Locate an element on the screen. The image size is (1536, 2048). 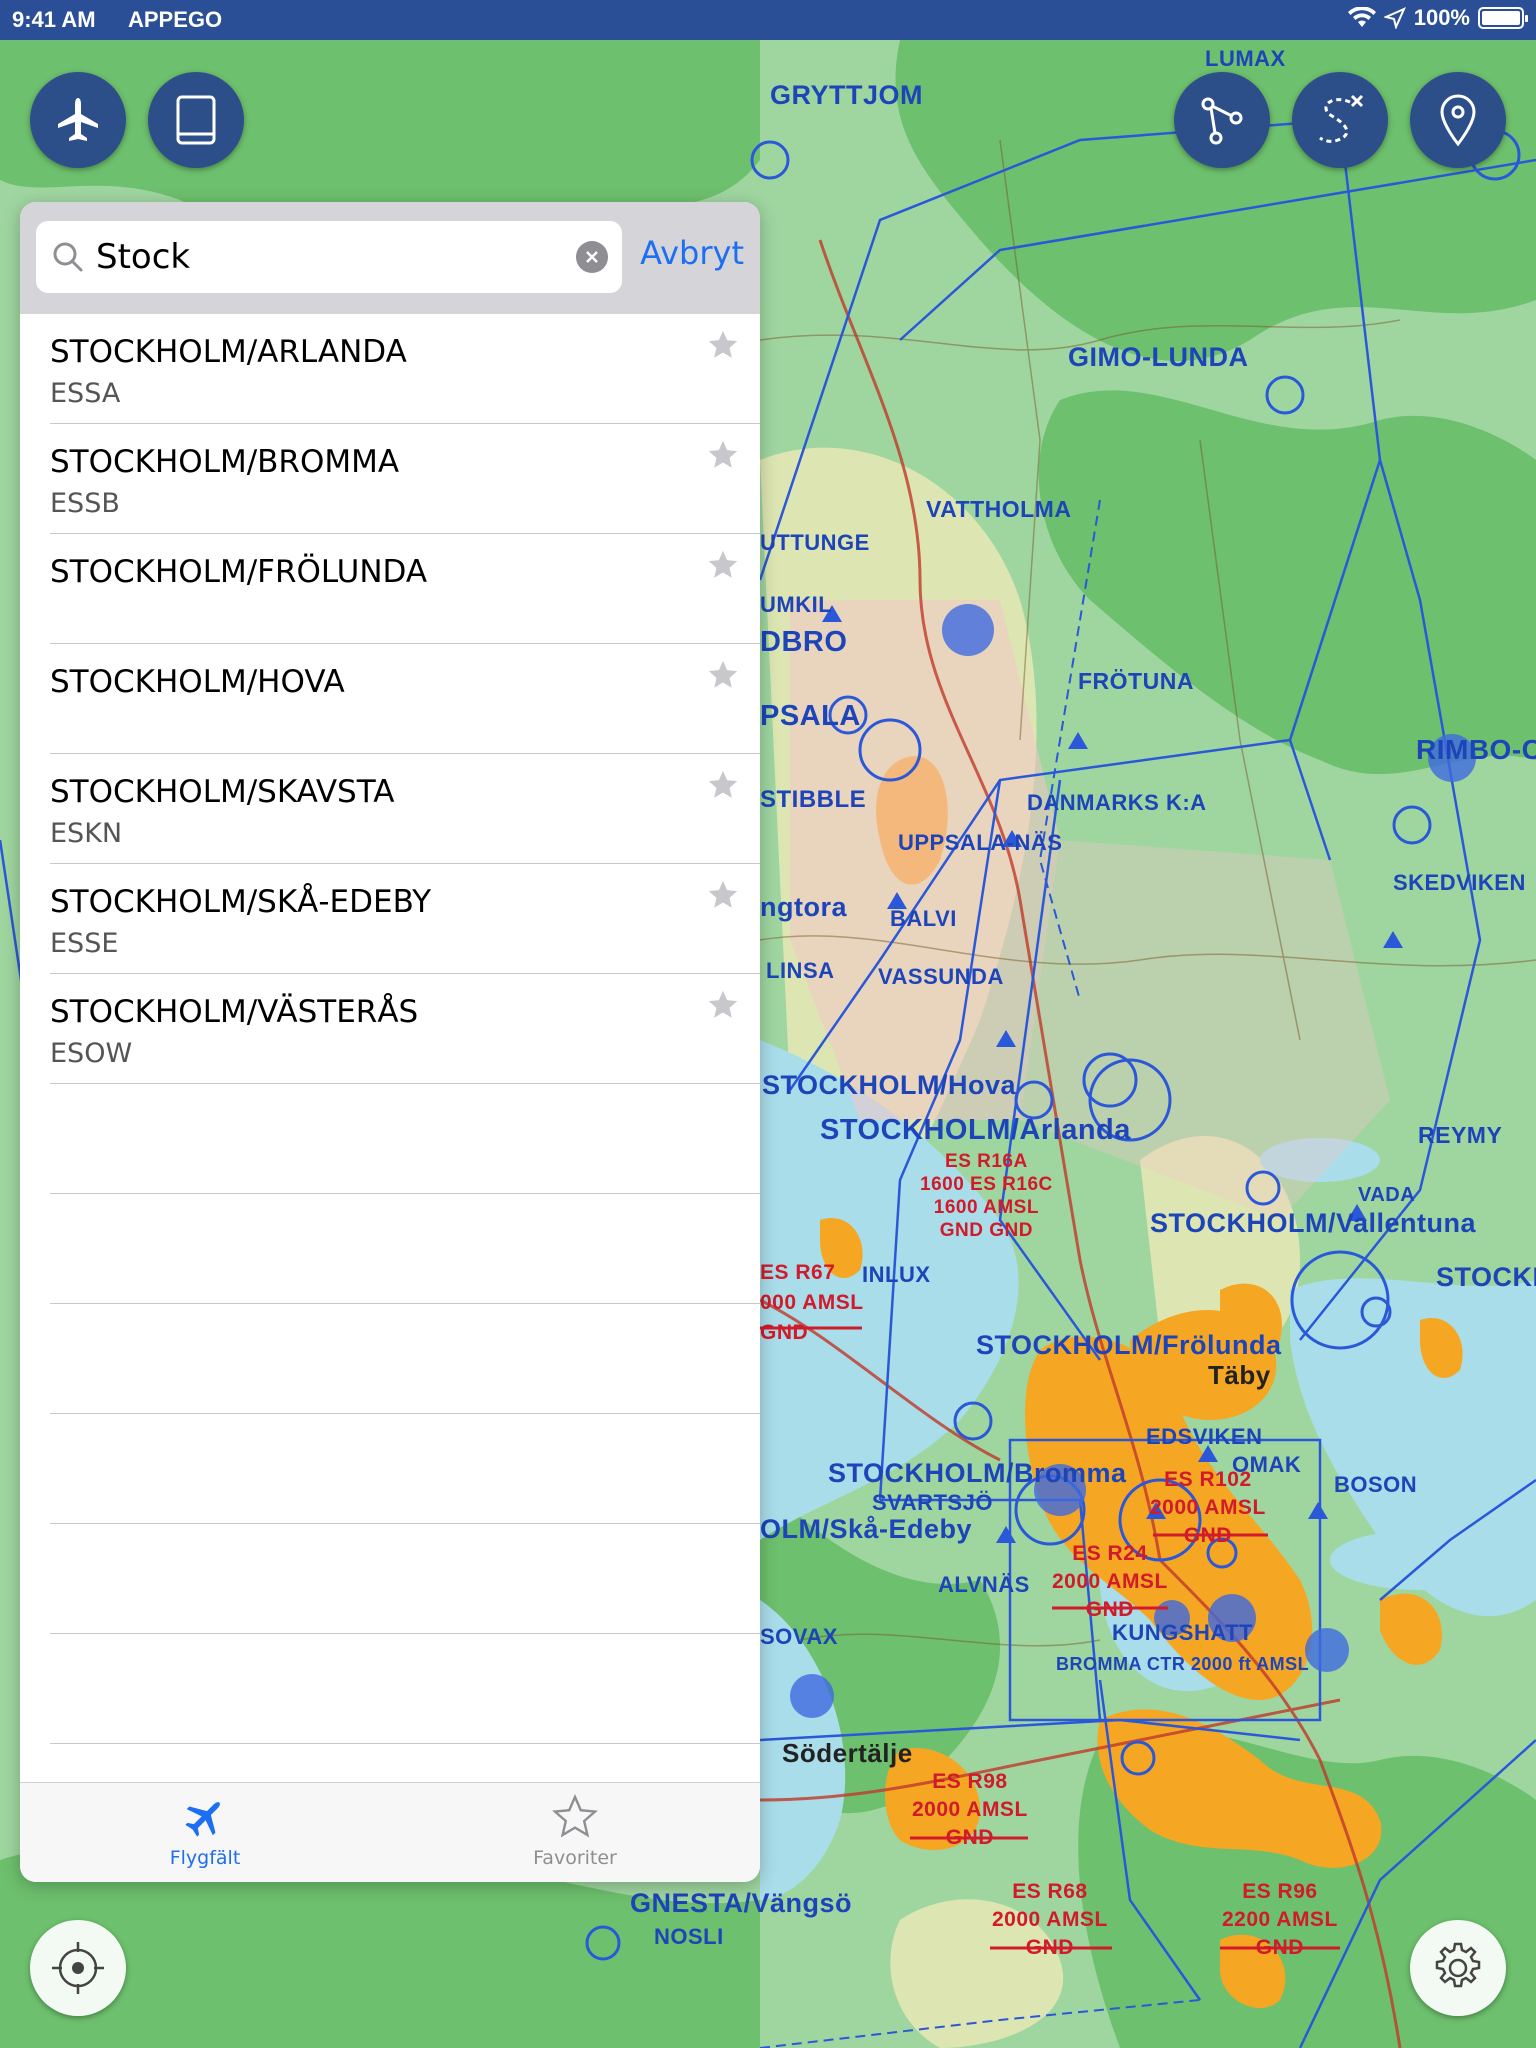
map-label-es-r68: ES R68 2000 AMSL GND is located at coordinates (1050, 1919).